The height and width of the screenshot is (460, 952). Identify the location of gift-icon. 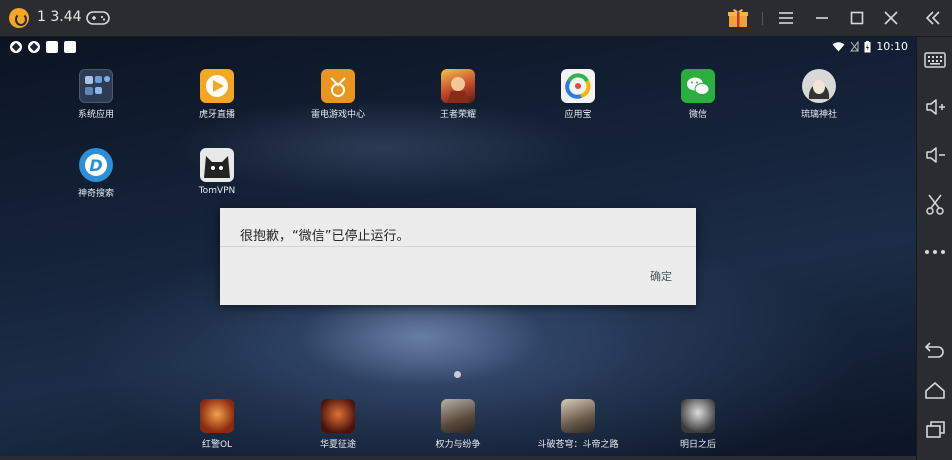
(738, 18).